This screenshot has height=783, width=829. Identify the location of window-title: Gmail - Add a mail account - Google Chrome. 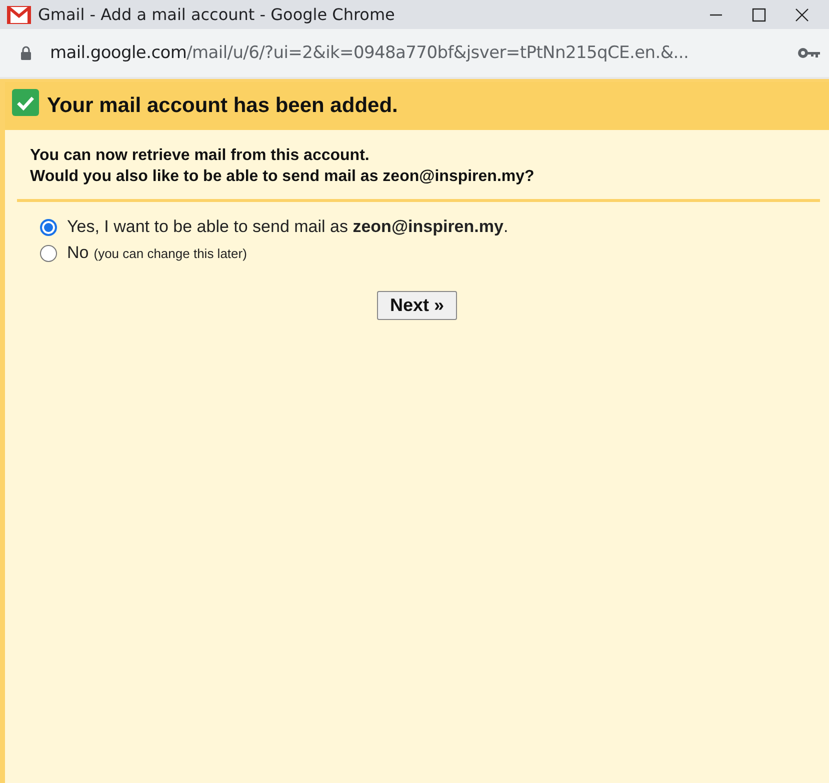
(217, 14).